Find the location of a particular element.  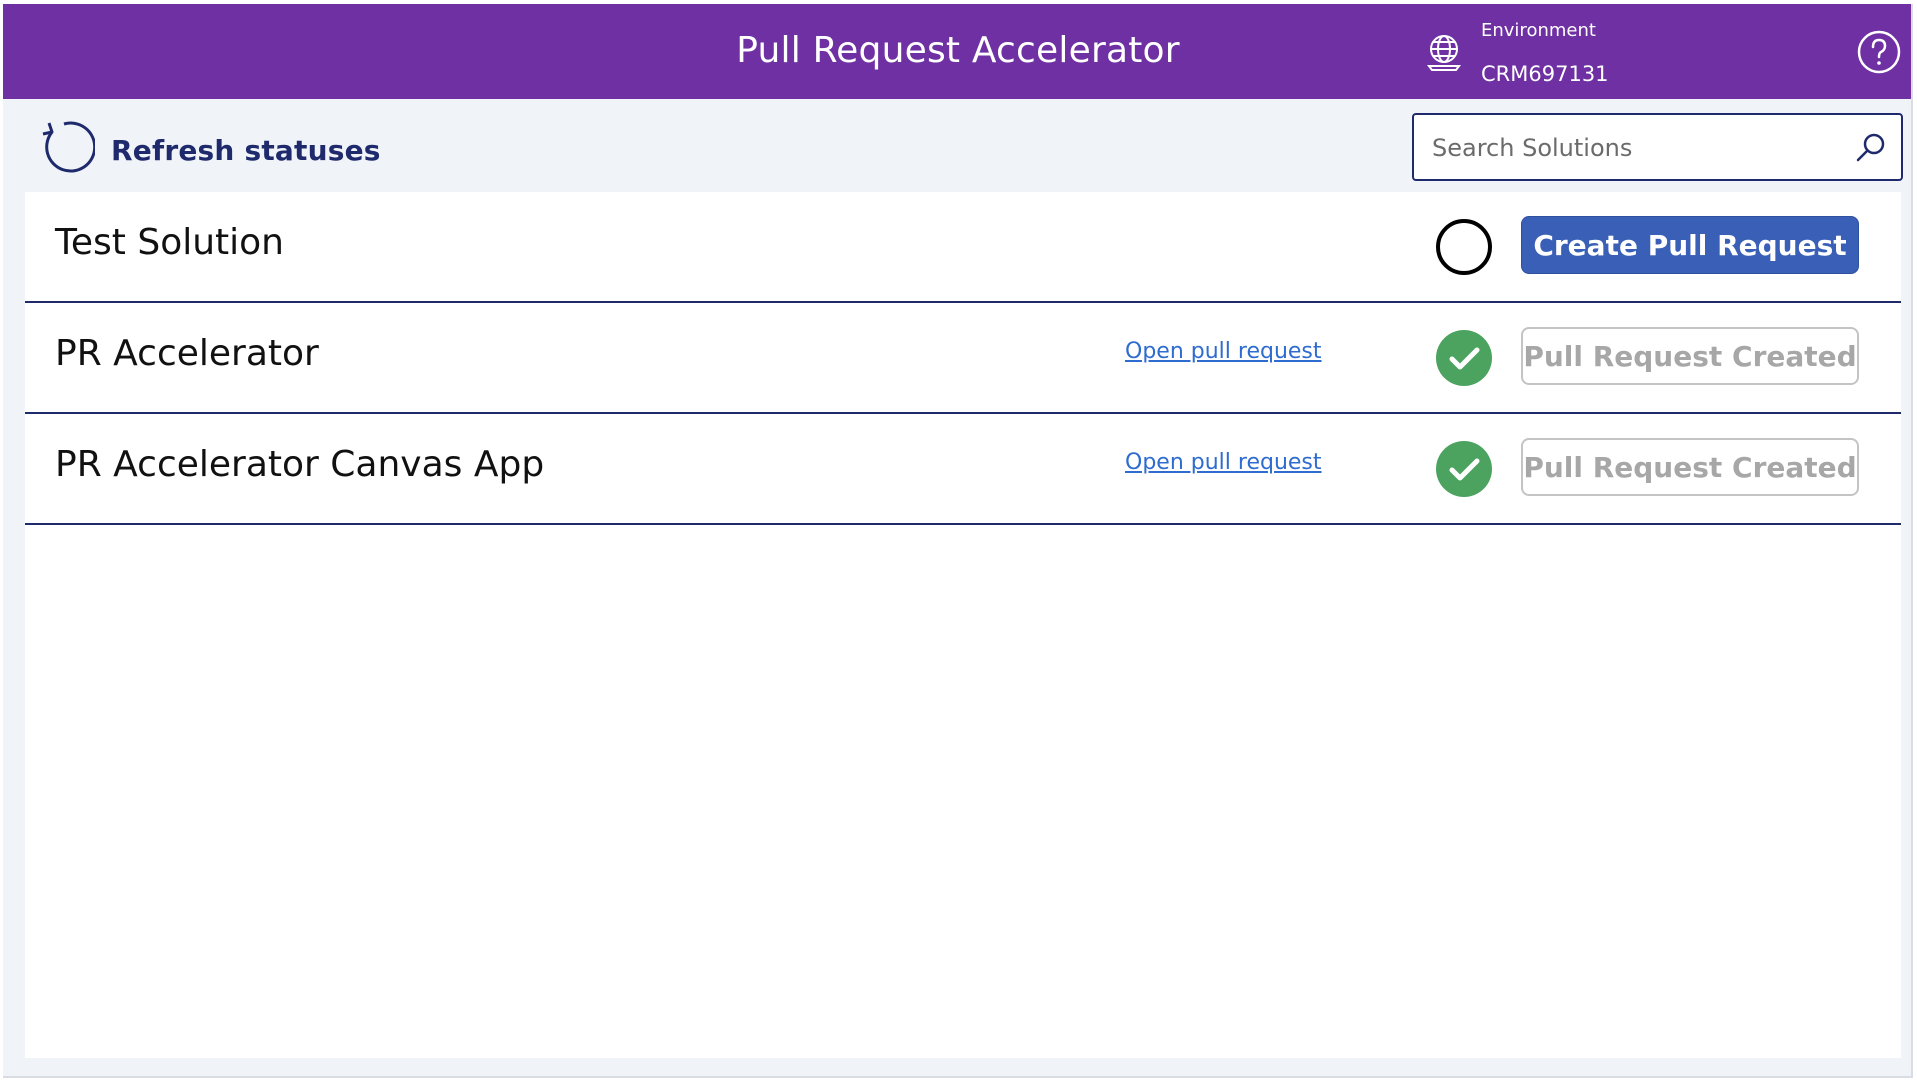

toolbar: Refresh statuses is located at coordinates (957, 145).